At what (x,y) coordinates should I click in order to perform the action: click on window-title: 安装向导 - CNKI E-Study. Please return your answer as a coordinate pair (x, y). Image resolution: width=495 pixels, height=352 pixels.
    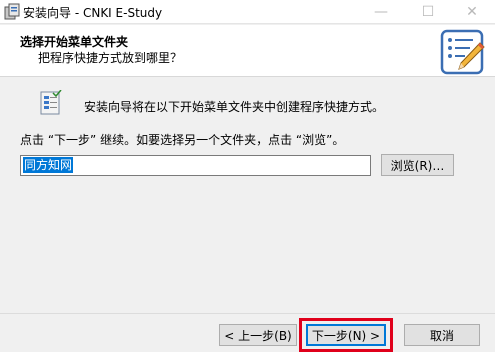
    Looking at the image, I should click on (93, 13).